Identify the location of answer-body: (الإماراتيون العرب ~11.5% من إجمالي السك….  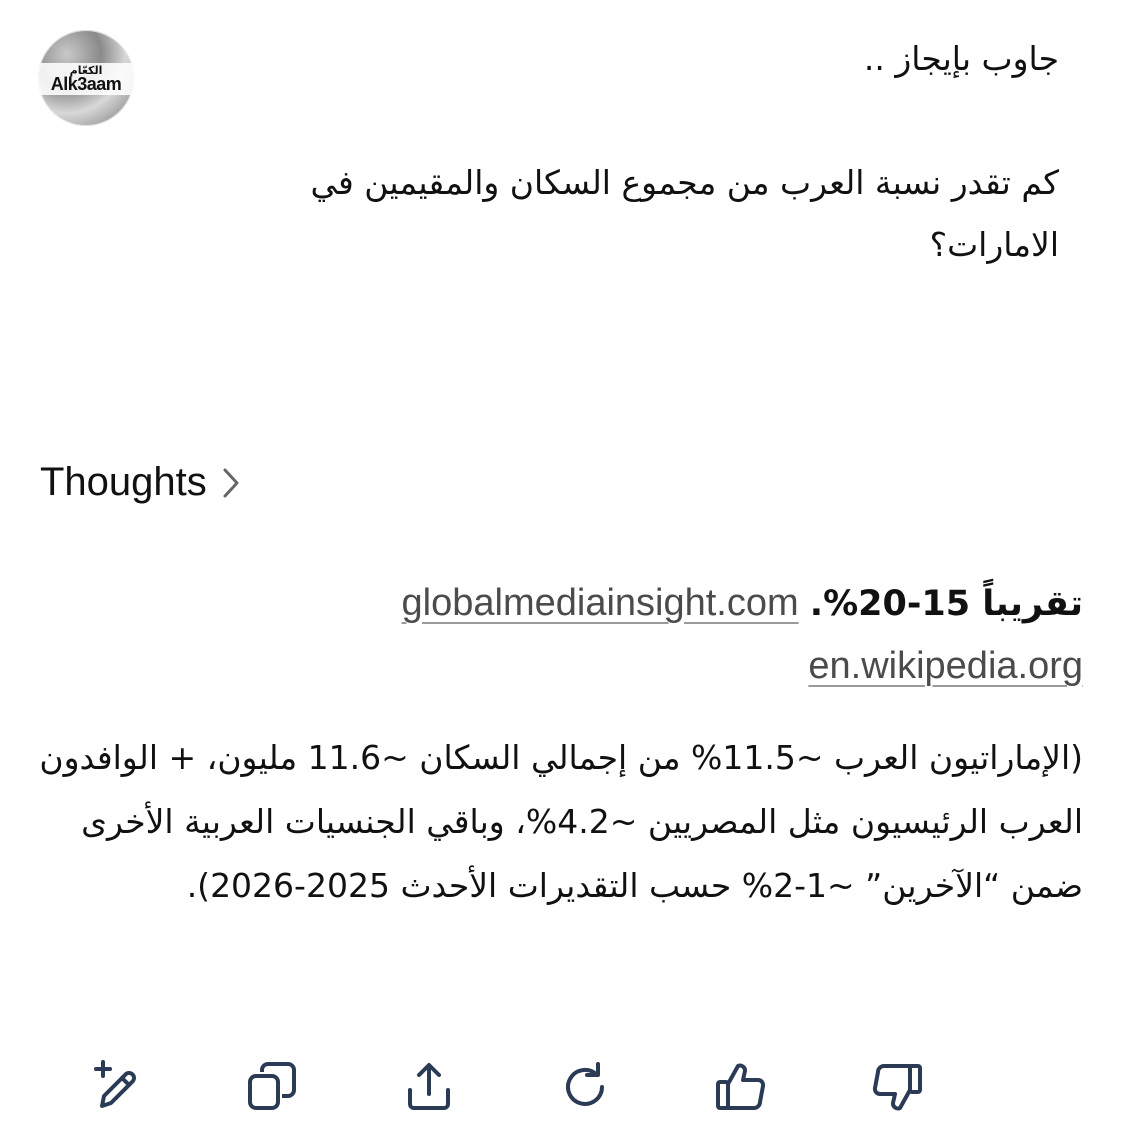
(561, 821).